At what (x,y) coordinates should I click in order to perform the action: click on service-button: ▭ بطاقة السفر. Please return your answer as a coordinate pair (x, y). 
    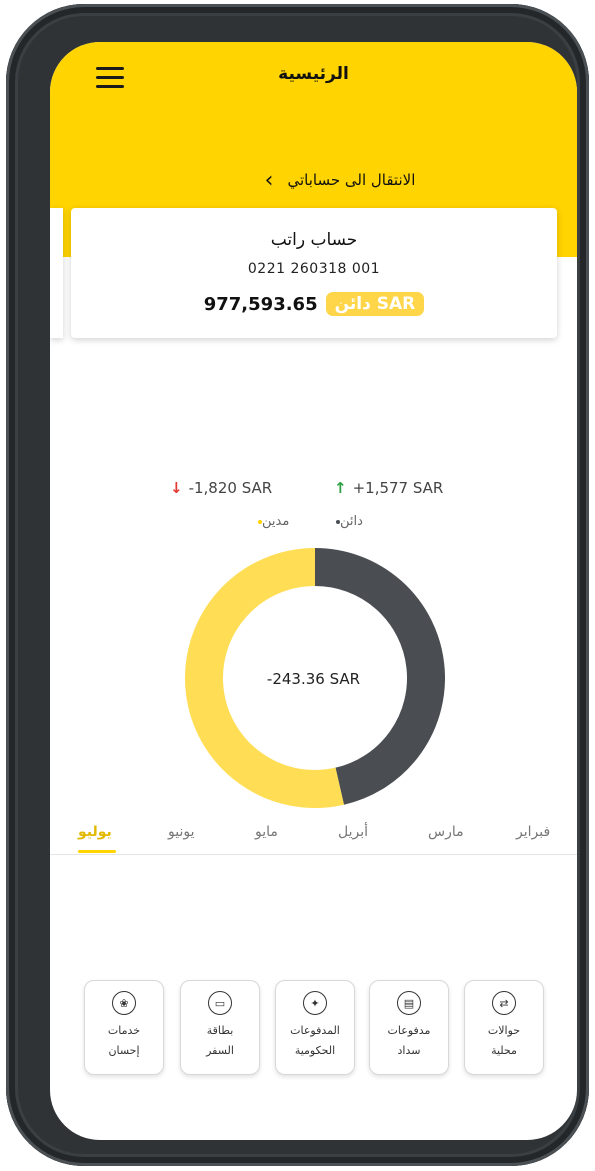
    Looking at the image, I should click on (220, 1027).